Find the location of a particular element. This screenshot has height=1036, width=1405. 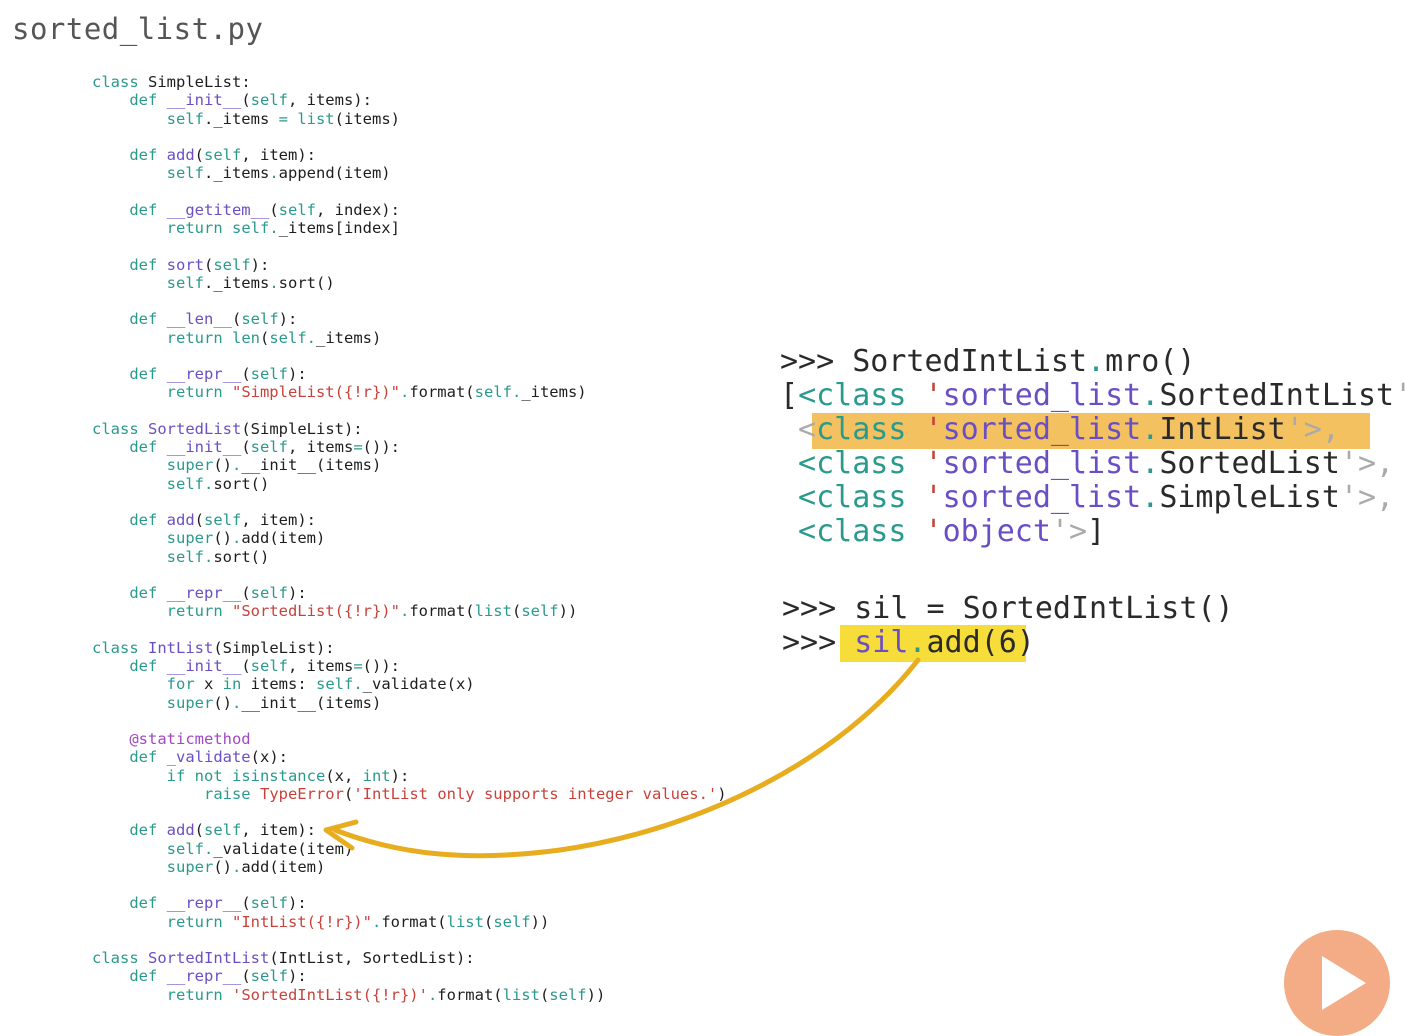

curved-arrow-icon is located at coordinates (622, 758).